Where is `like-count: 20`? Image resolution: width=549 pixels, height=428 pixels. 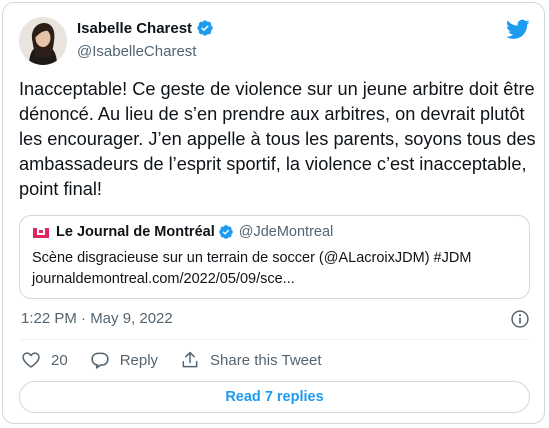 like-count: 20 is located at coordinates (59, 360).